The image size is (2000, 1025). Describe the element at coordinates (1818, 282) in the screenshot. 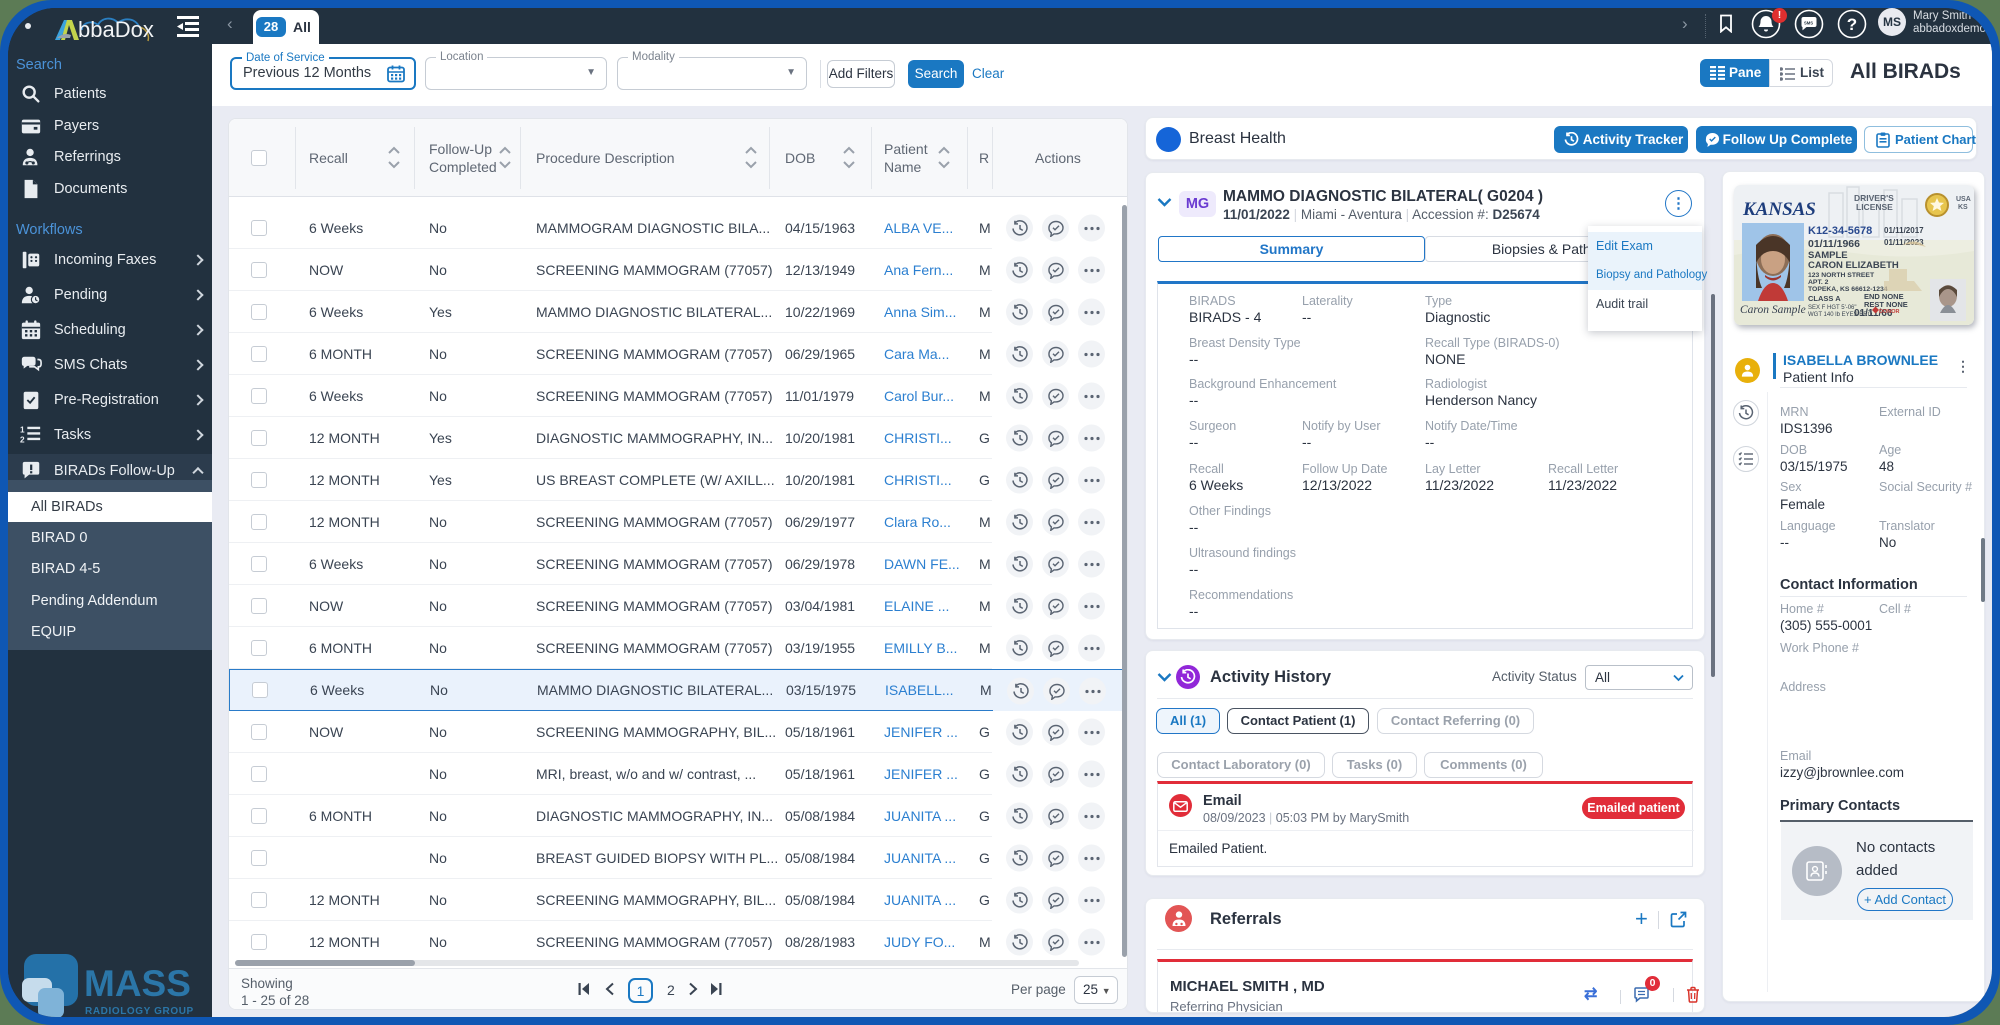

I see `svg-text: APT. 2` at that location.